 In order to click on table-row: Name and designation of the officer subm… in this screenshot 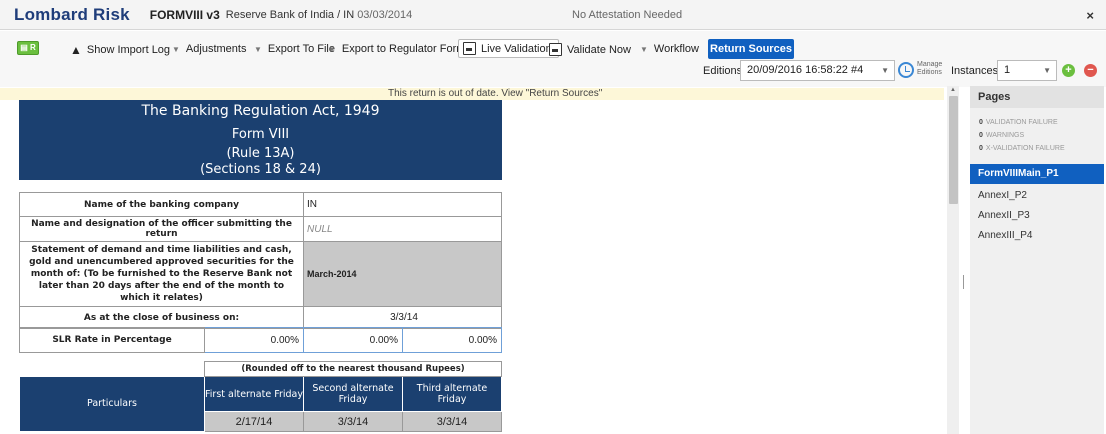, I will do `click(260, 229)`.